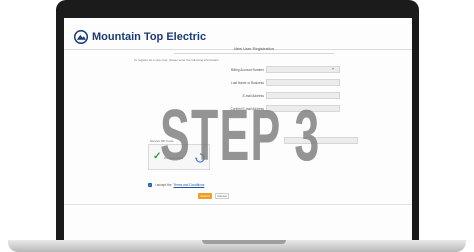 The image size is (474, 252). What do you see at coordinates (81, 37) in the screenshot?
I see `mountain-logo-icon` at bounding box center [81, 37].